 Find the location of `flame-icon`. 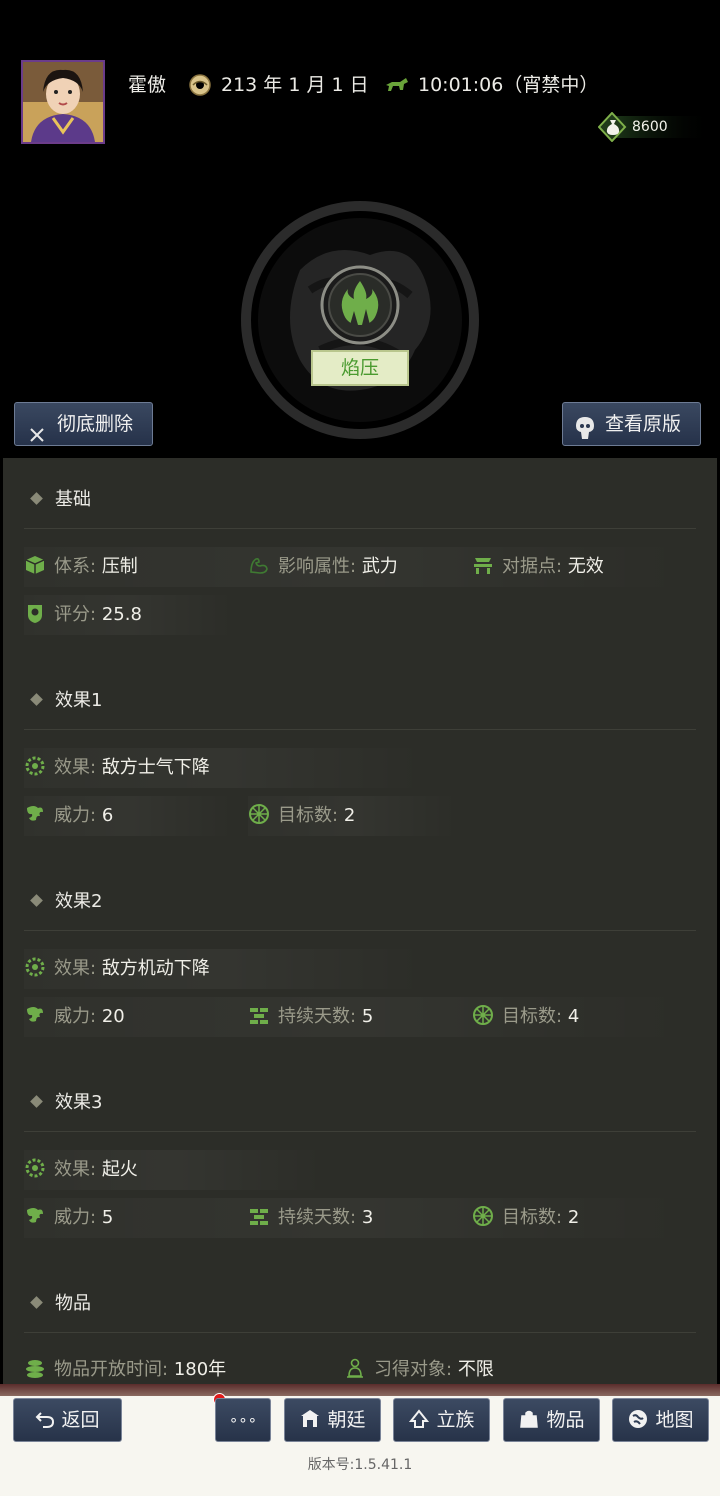

flame-icon is located at coordinates (360, 305).